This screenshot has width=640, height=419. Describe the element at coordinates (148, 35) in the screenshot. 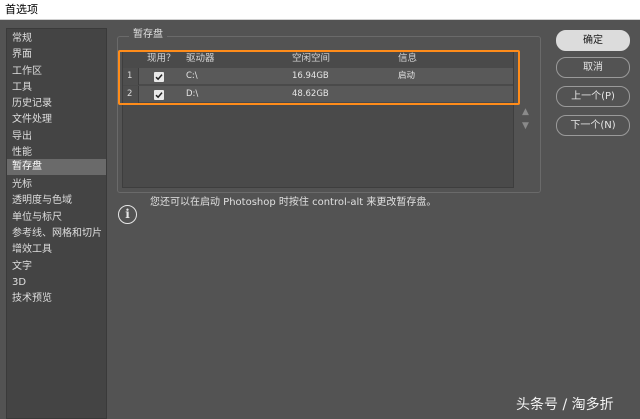

I see `scratch-disks-group-title: 暂存盘` at that location.